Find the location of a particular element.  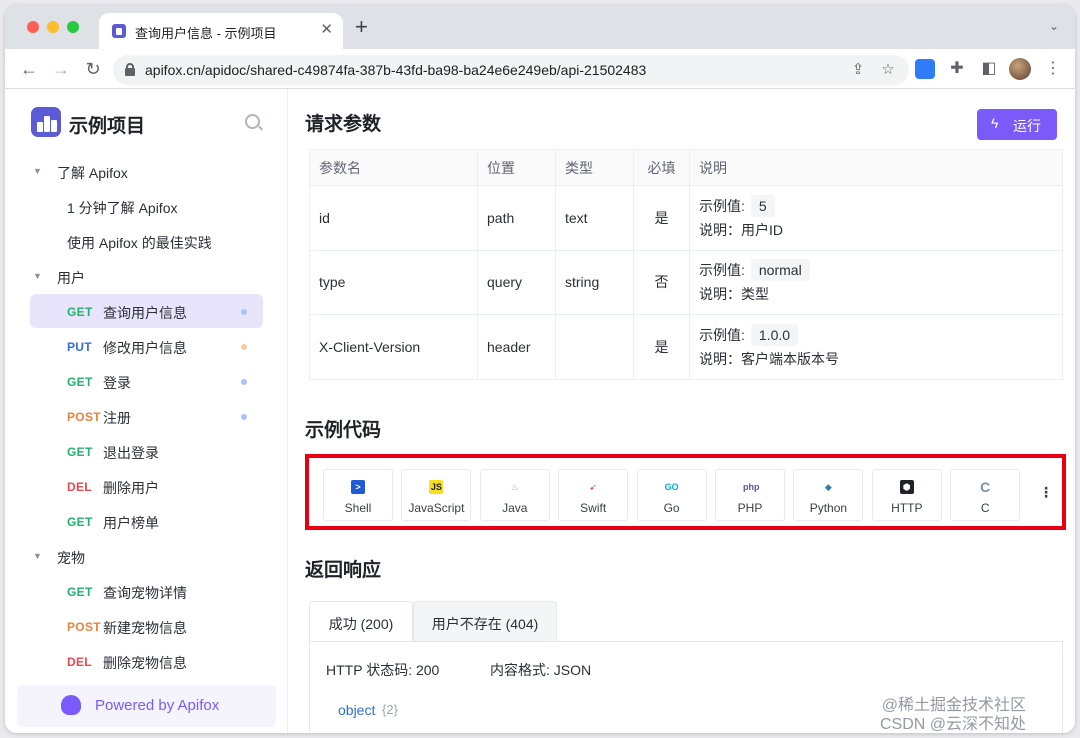

bookmark-star-icon: ☆ is located at coordinates (888, 70).